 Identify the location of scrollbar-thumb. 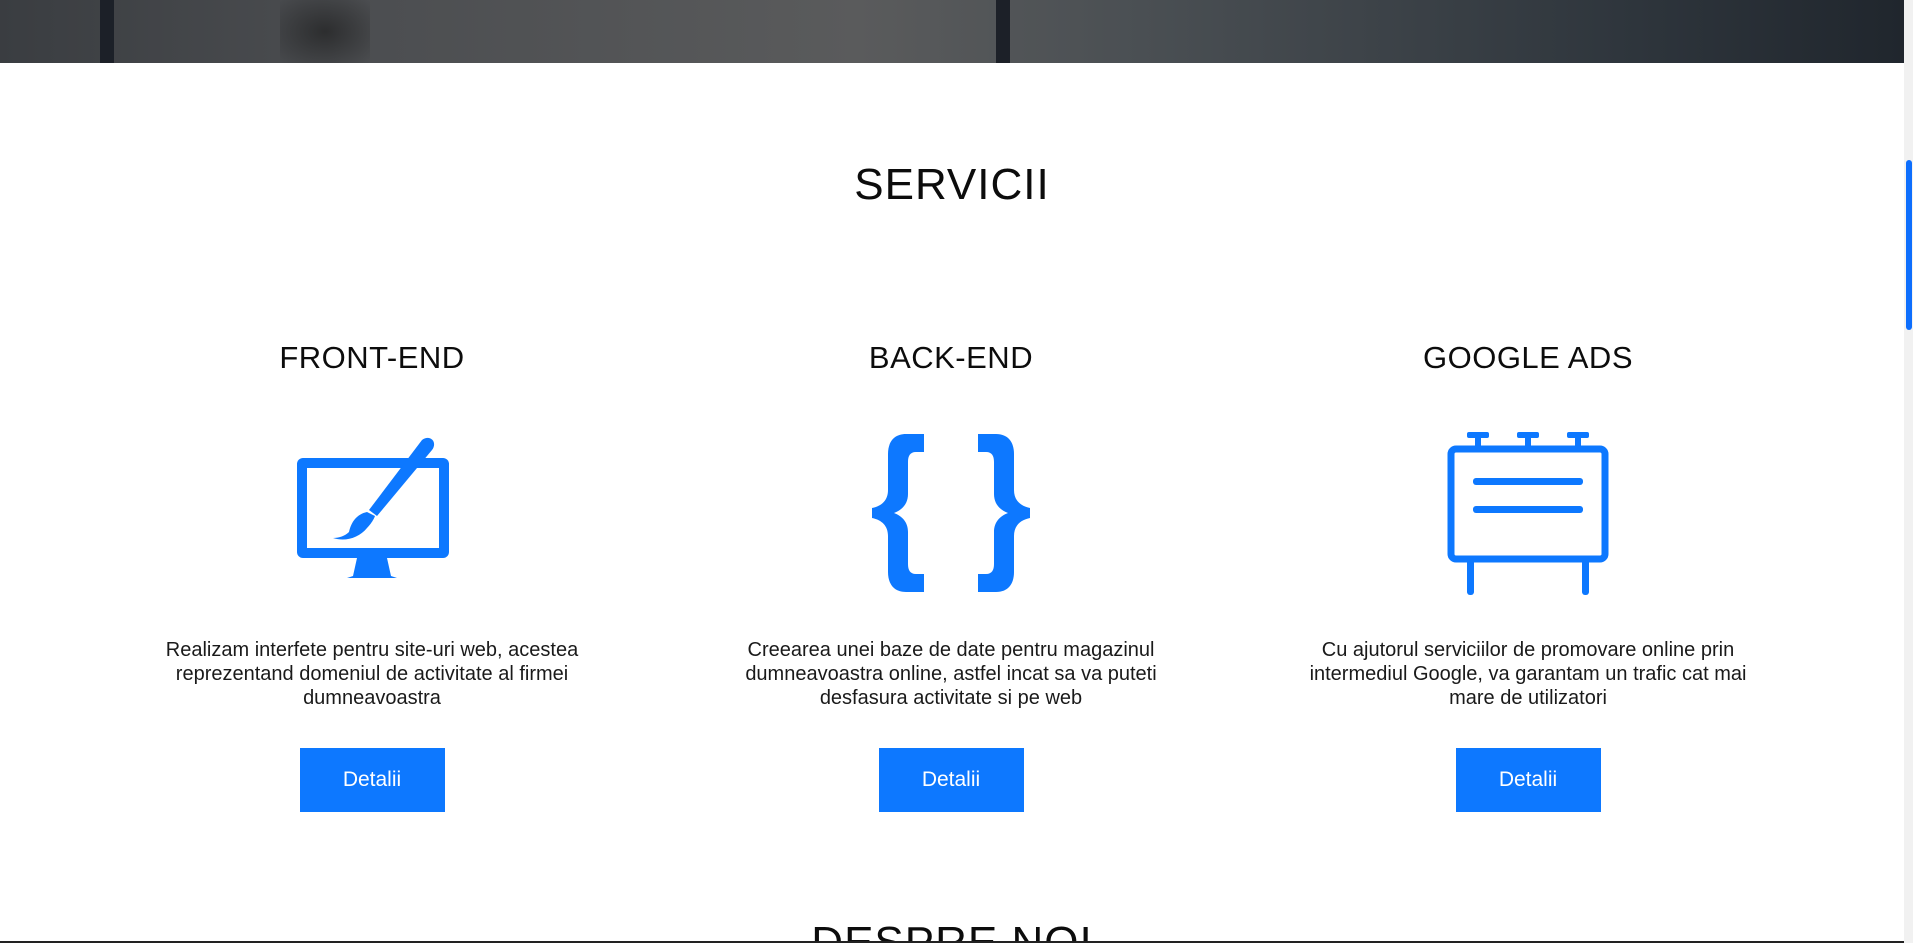
(1909, 245).